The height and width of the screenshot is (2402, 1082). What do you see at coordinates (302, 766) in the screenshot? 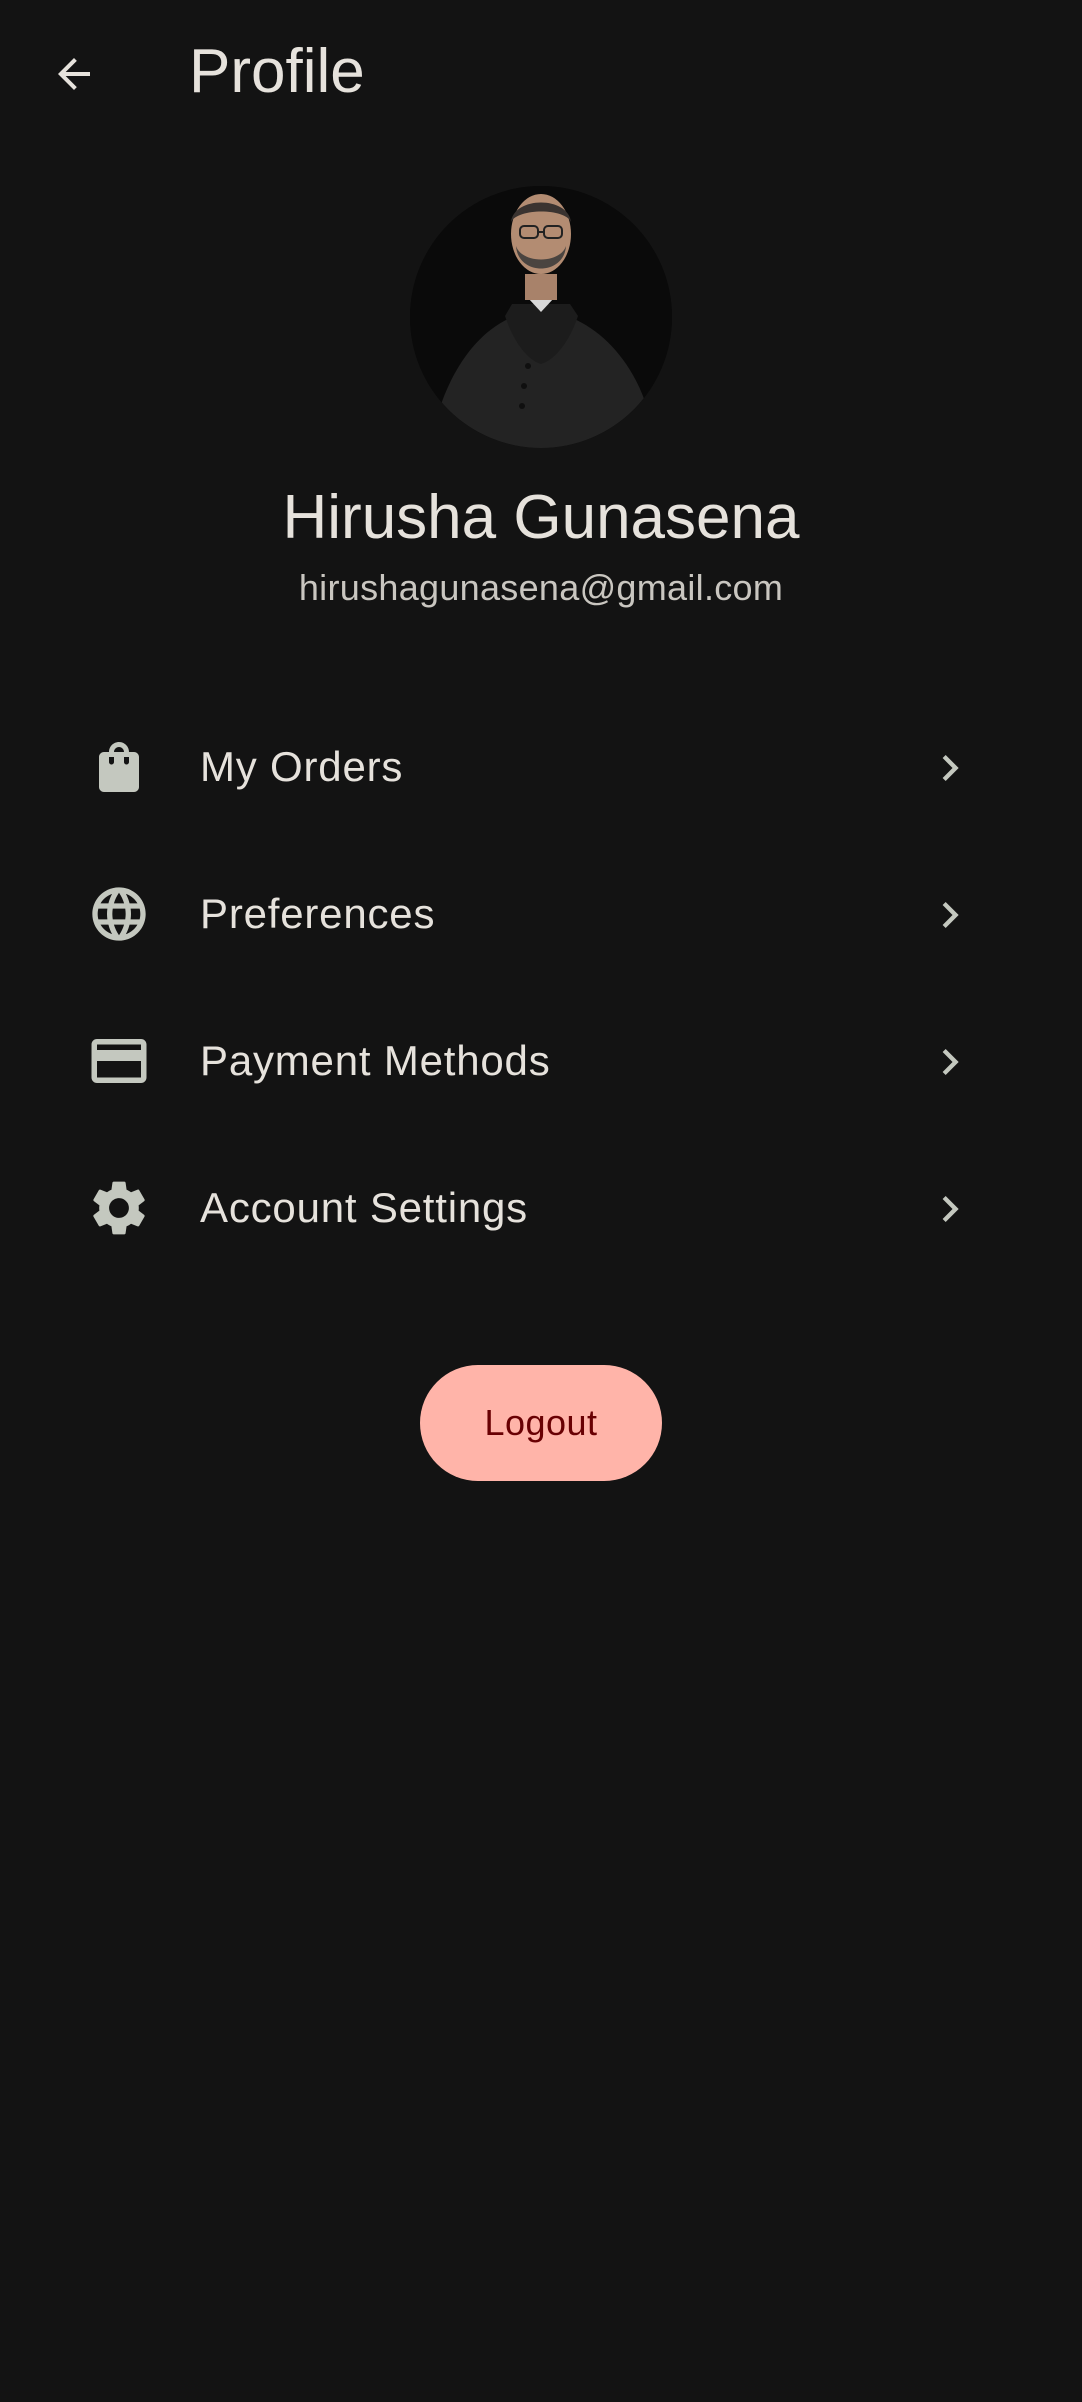
I see `menu-item-label: My Orders` at bounding box center [302, 766].